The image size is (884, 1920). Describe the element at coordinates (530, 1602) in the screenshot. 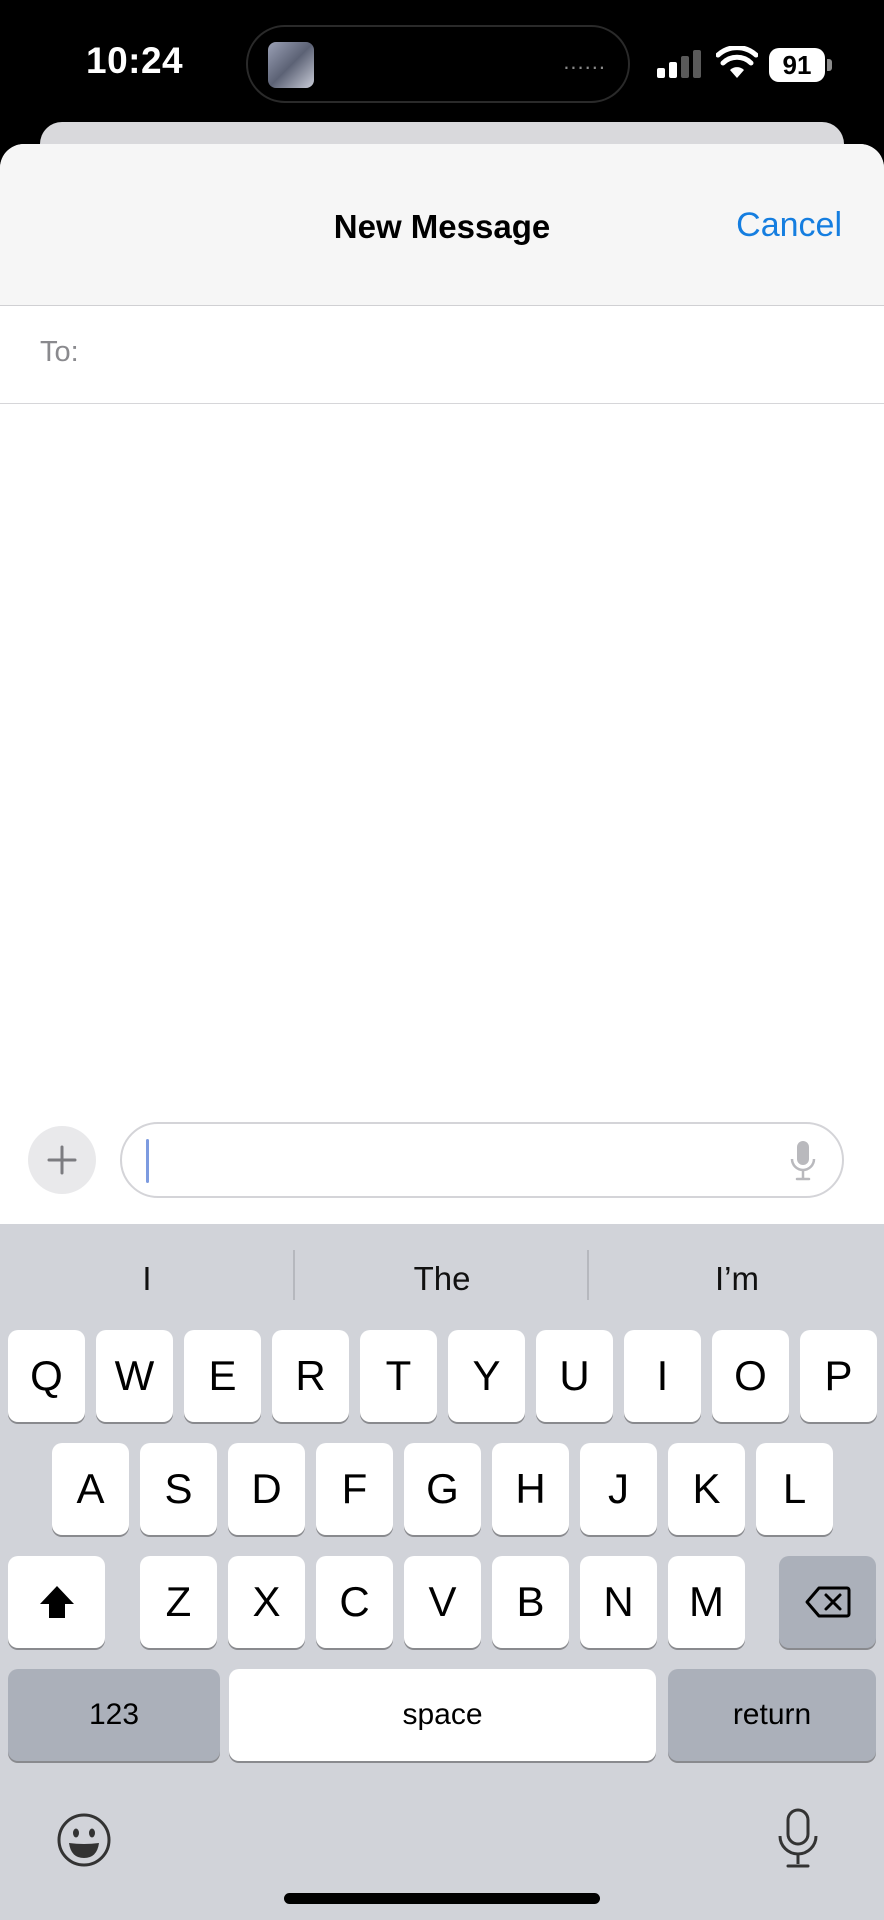

I see `key-b: B` at that location.